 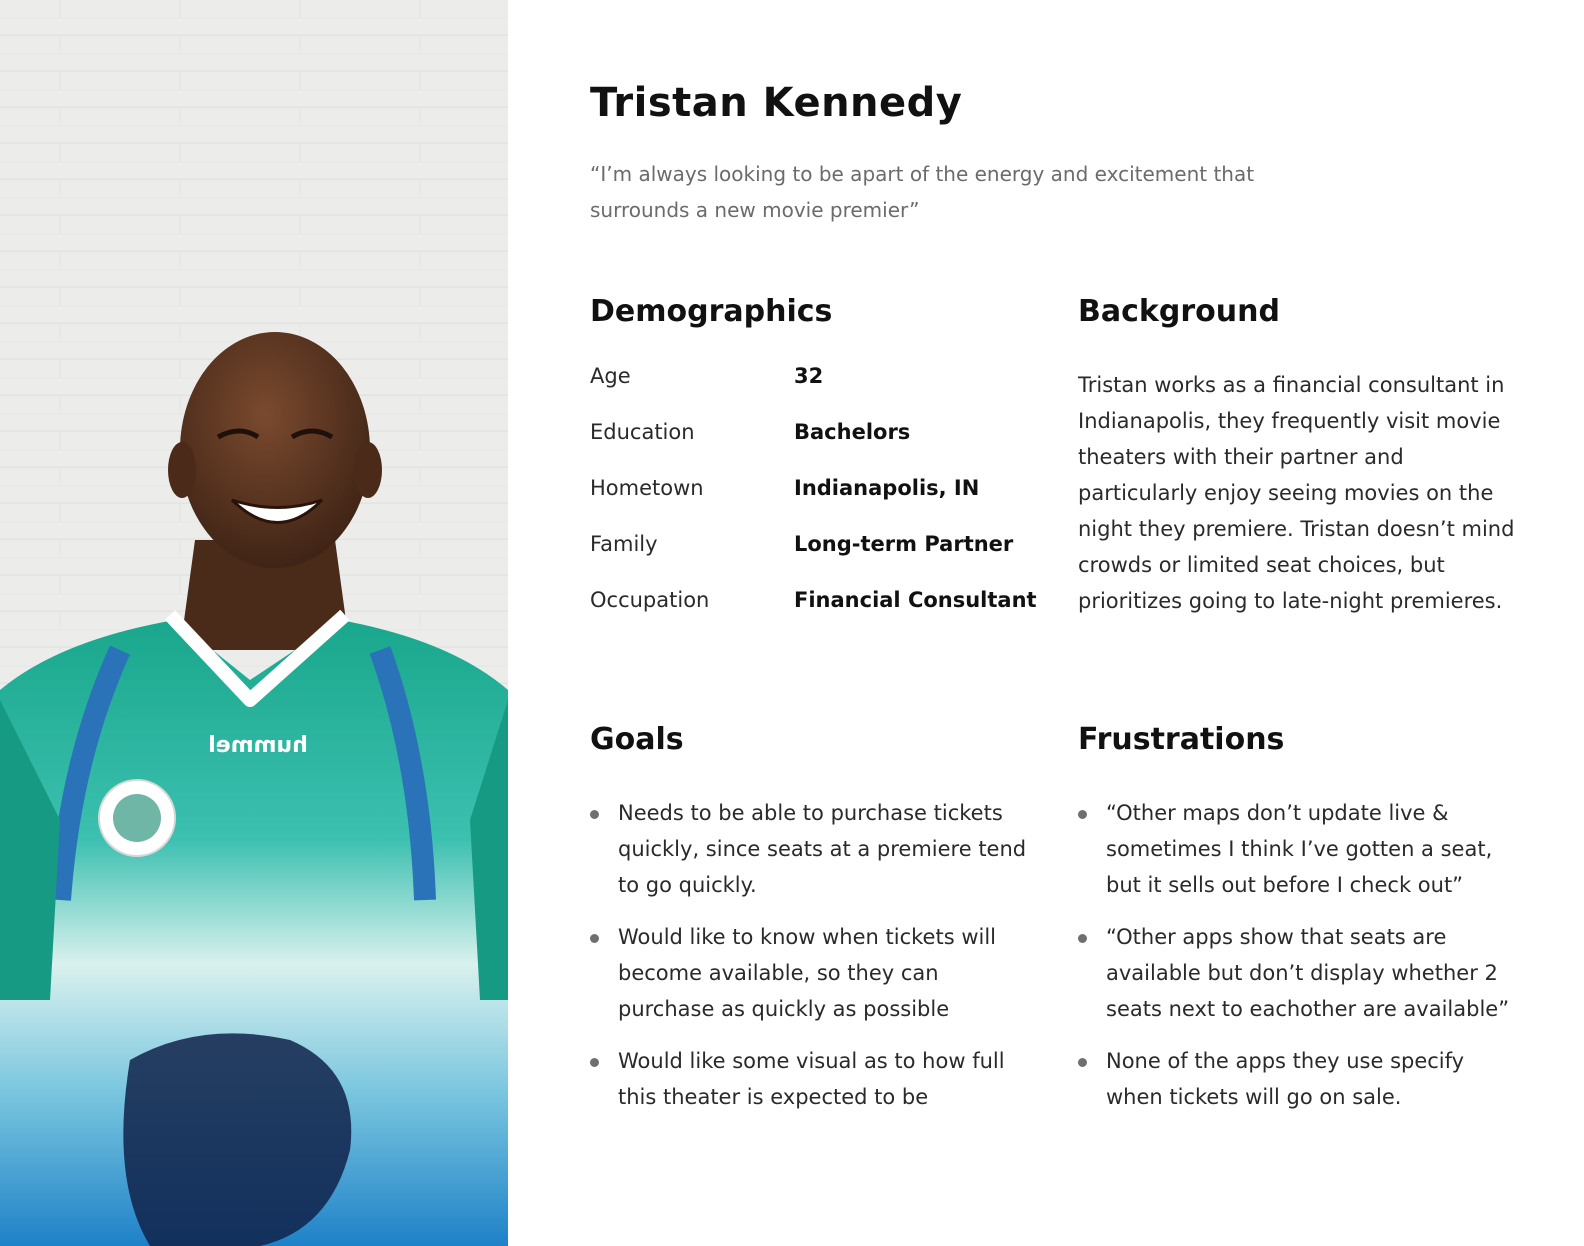 What do you see at coordinates (711, 311) in the screenshot?
I see `demographics-title: Demographics` at bounding box center [711, 311].